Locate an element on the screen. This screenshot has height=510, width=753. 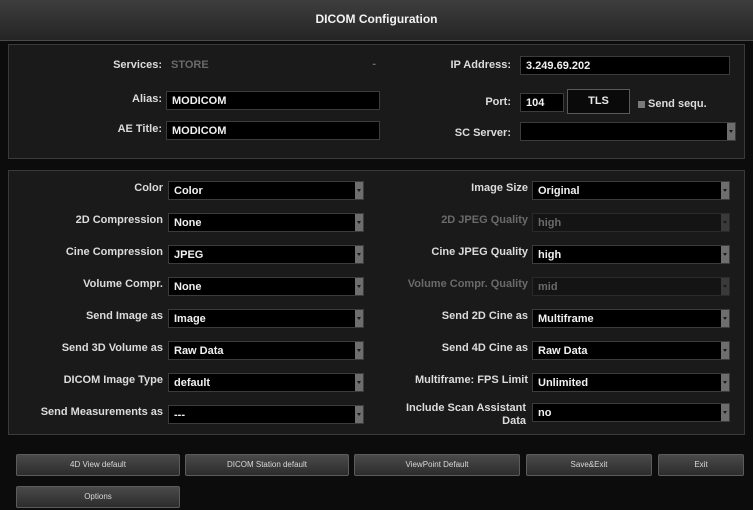
alias-field: MODICOM is located at coordinates (273, 100).